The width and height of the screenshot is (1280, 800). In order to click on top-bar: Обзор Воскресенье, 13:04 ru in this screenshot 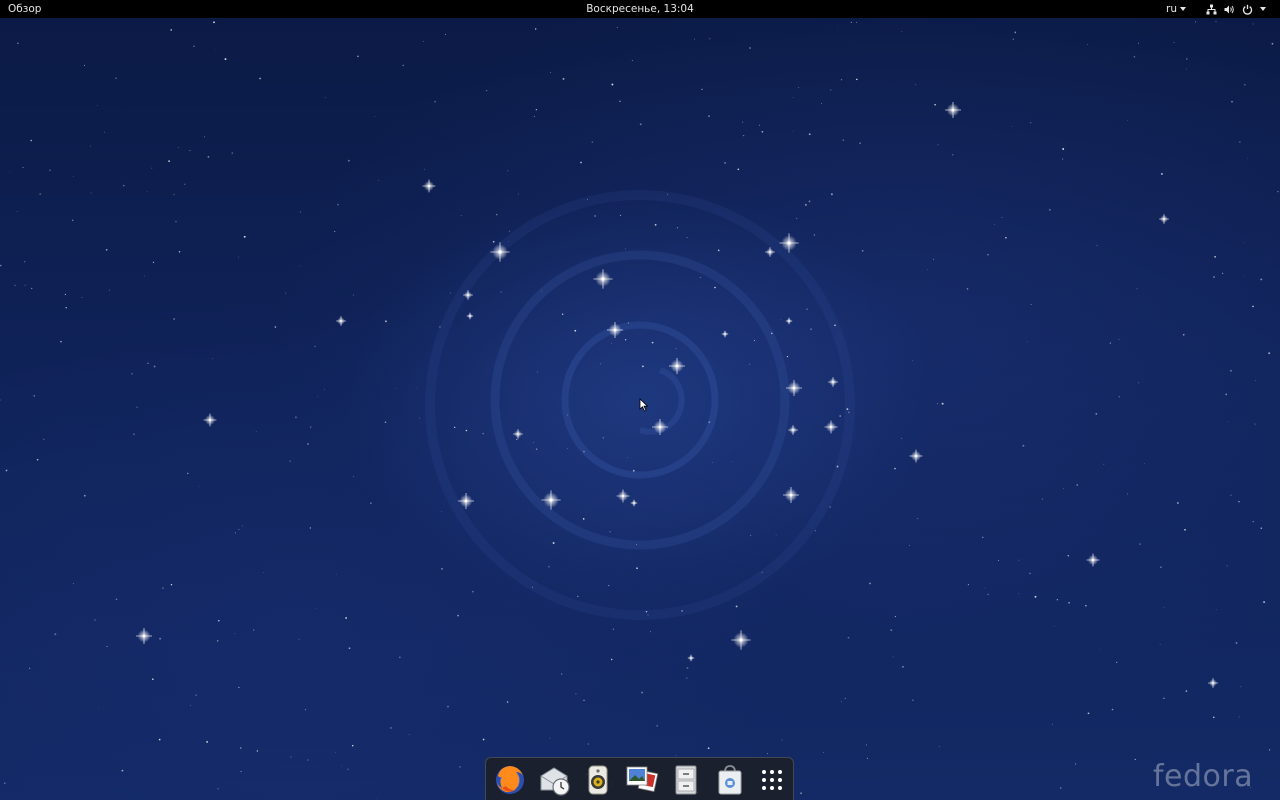, I will do `click(640, 9)`.